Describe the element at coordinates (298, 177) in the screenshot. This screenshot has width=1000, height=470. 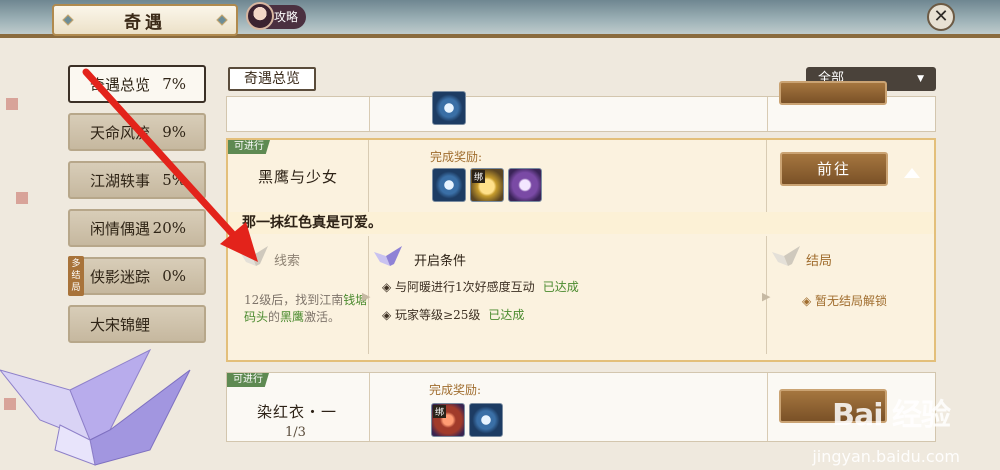
I see `quest-name: 黑鹰与少女` at that location.